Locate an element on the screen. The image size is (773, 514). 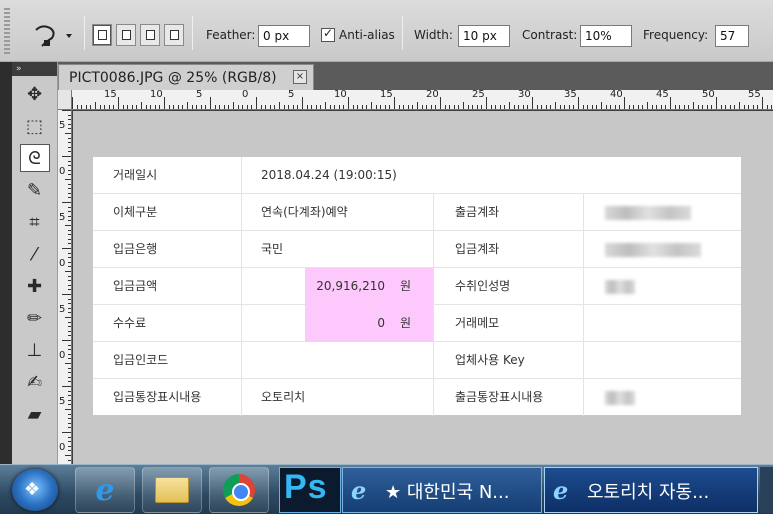
antialias-label: Anti-alias is located at coordinates (367, 35).